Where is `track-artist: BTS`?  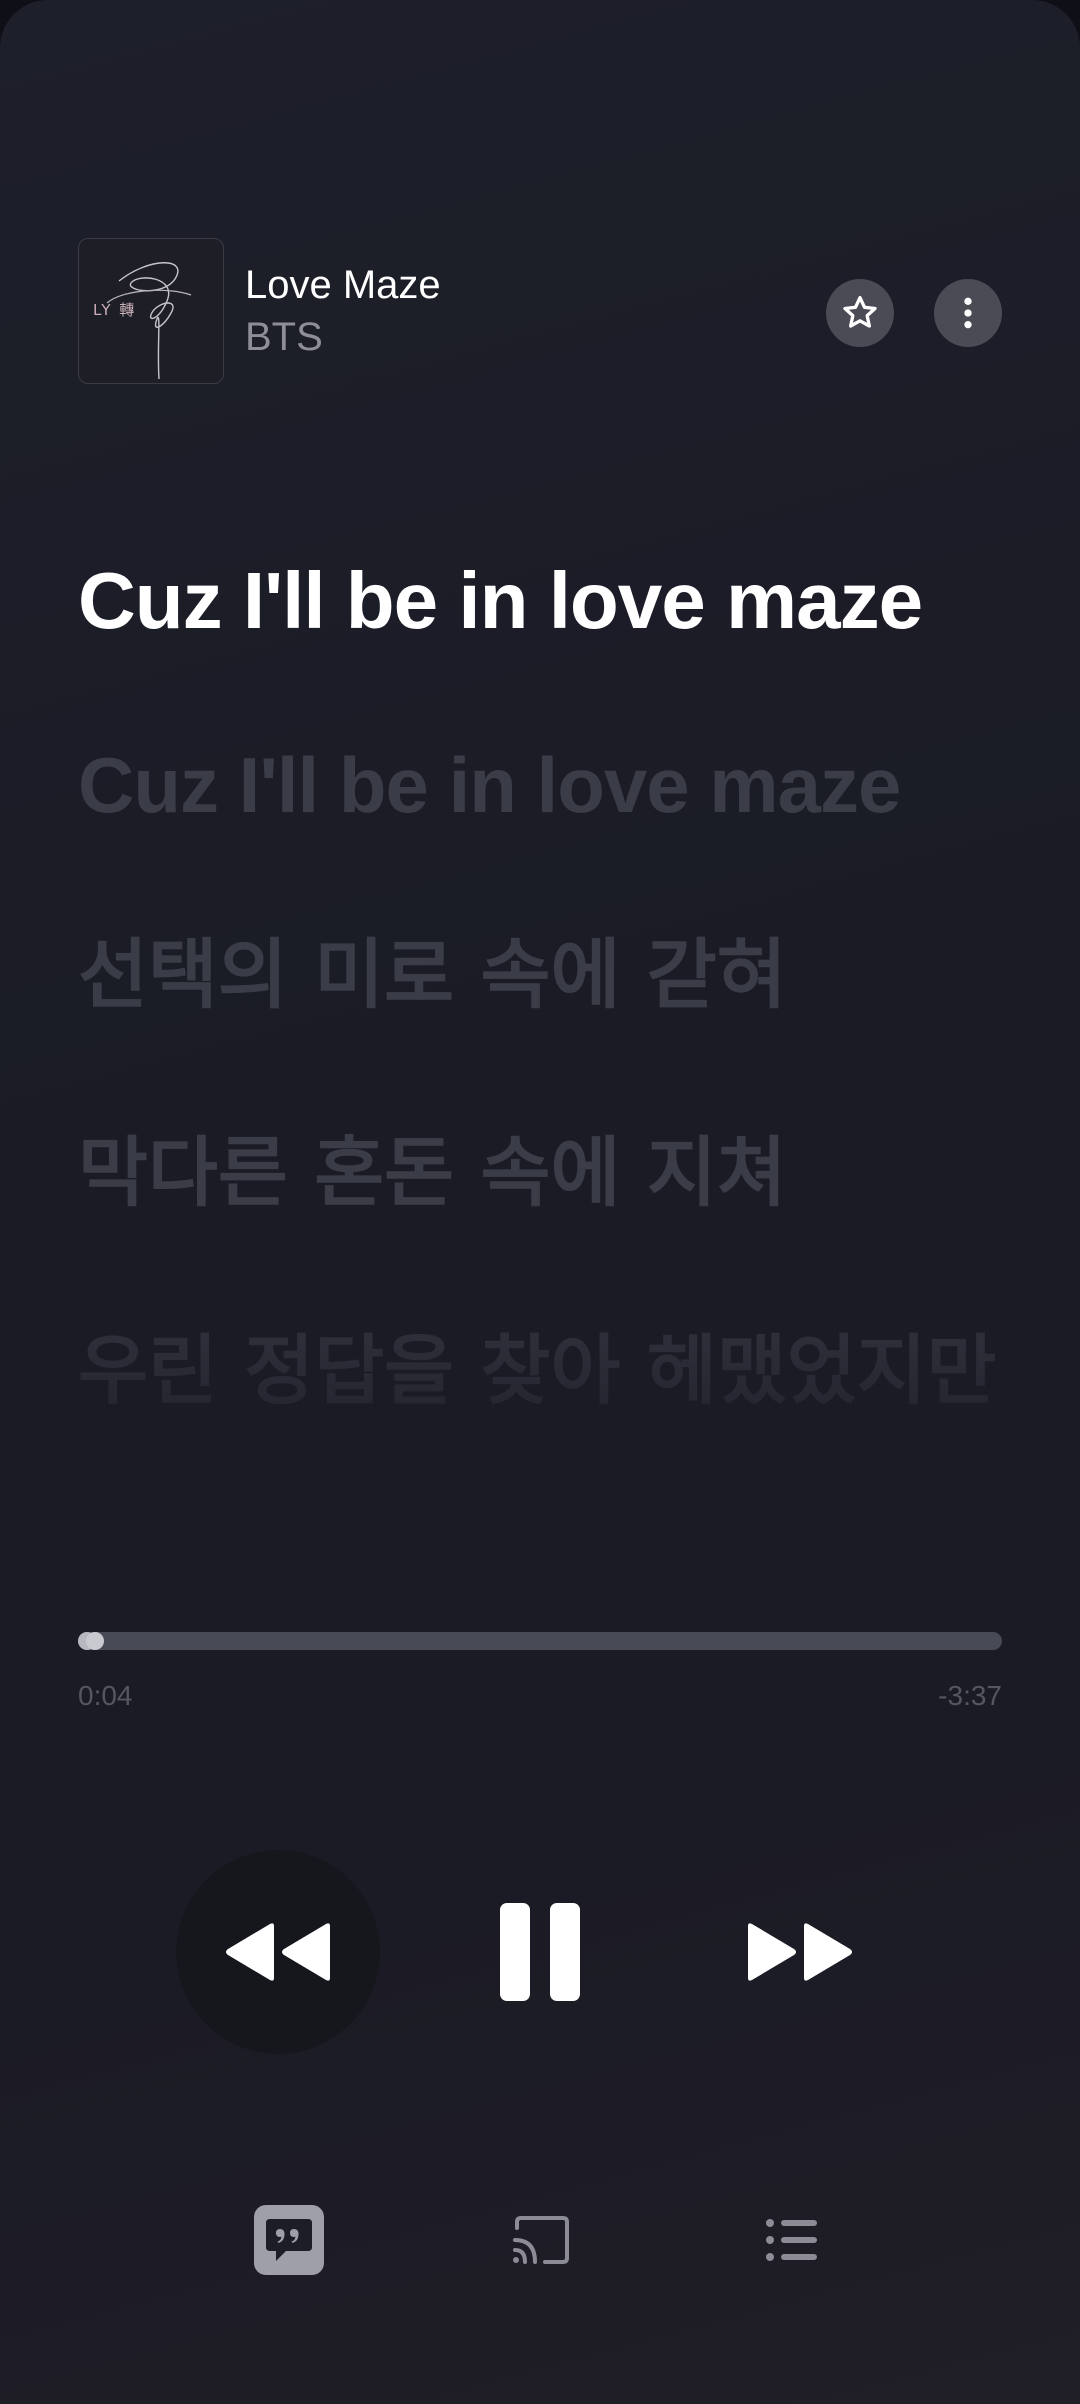 track-artist: BTS is located at coordinates (284, 337).